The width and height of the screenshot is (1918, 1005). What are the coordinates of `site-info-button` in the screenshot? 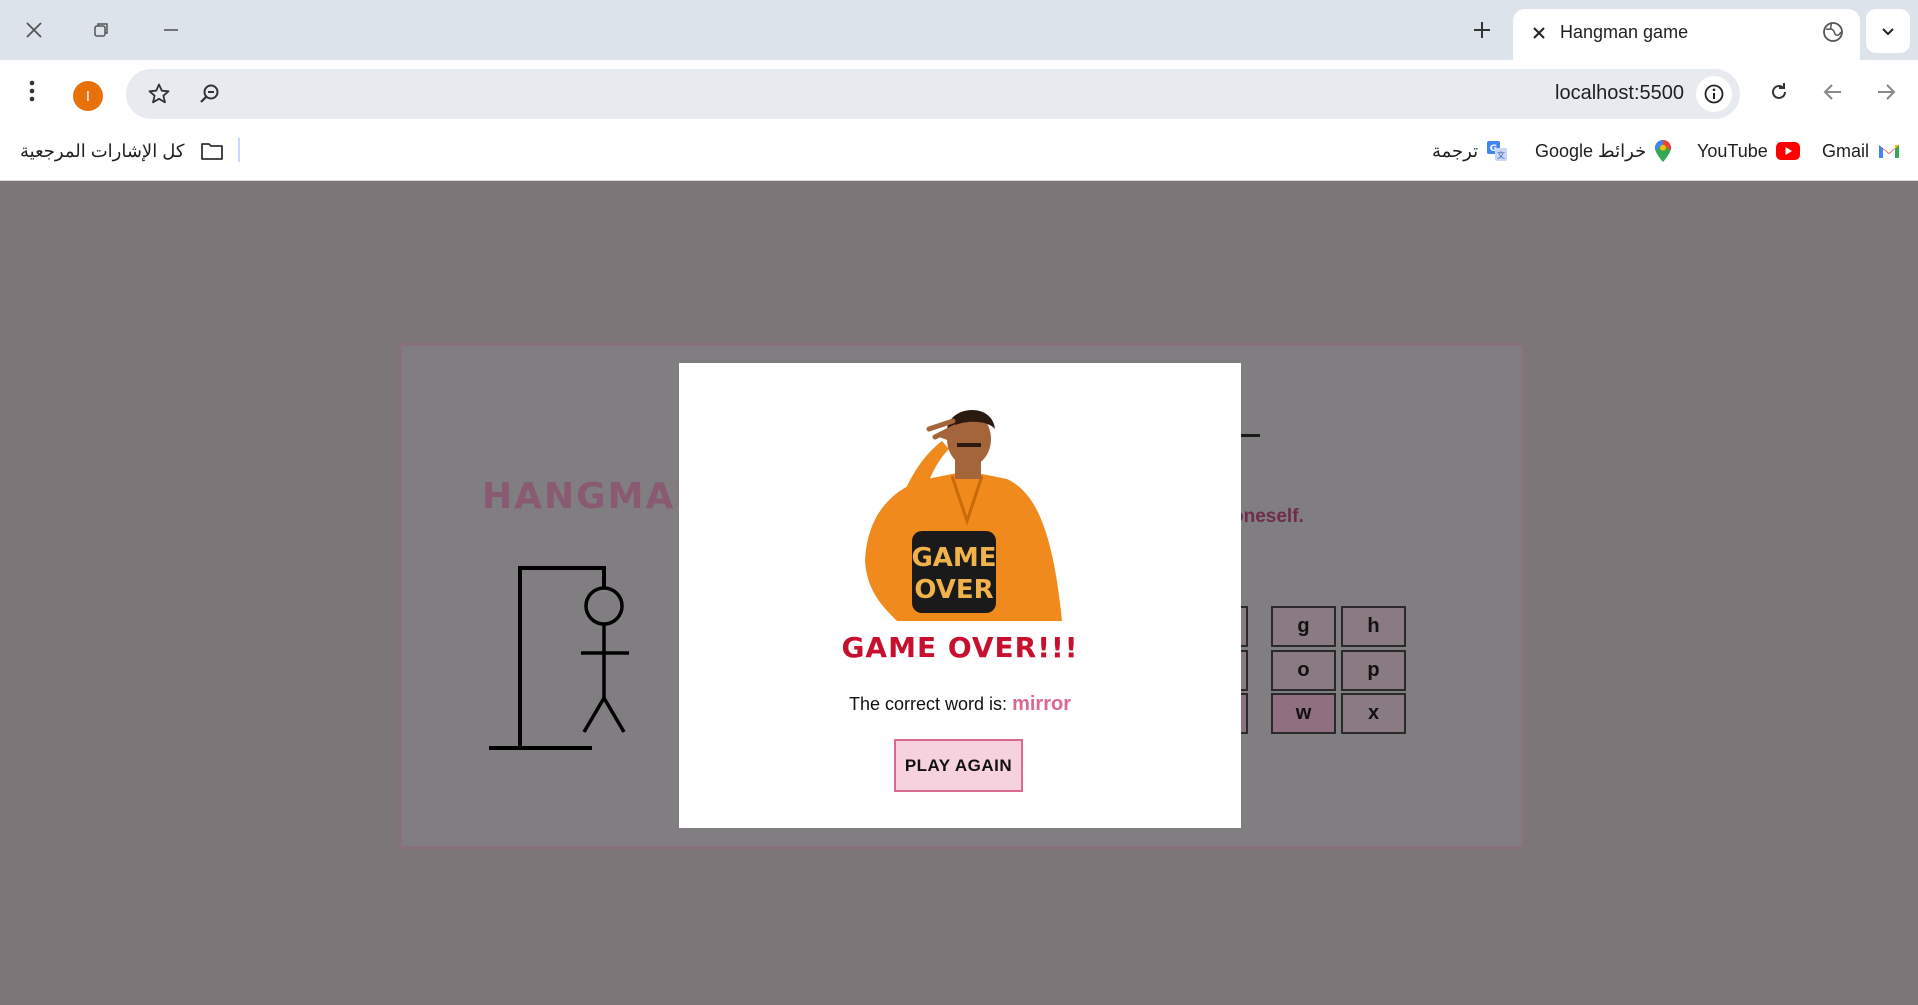 It's located at (1714, 94).